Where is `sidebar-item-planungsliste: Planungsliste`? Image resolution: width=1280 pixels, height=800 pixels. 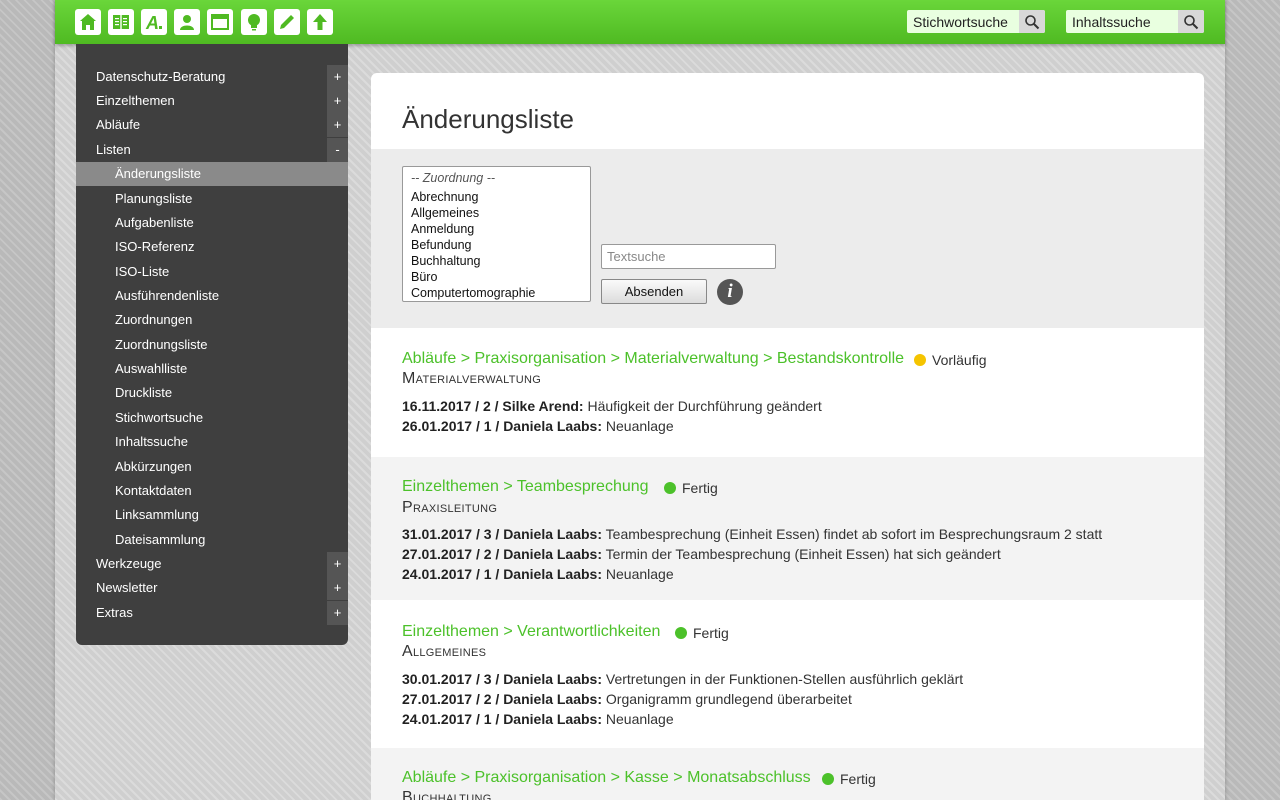
sidebar-item-planungsliste: Planungsliste is located at coordinates (212, 199).